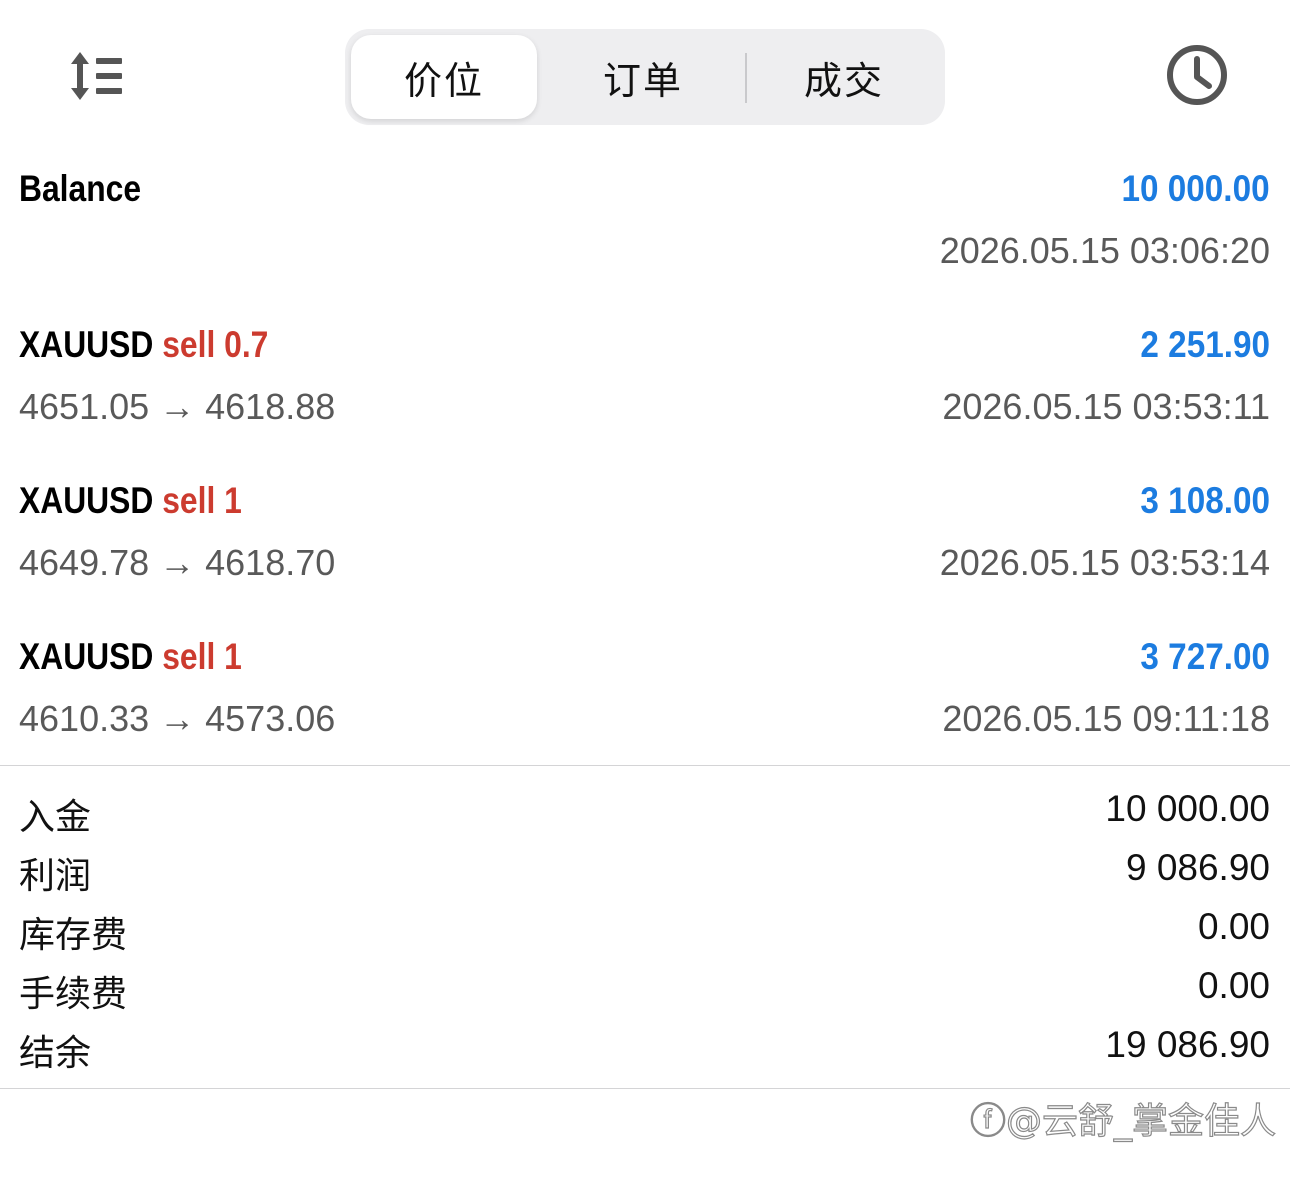 This screenshot has height=1185, width=1290. What do you see at coordinates (1106, 406) in the screenshot?
I see `deal-time: 2026.05.15 03:53:11` at bounding box center [1106, 406].